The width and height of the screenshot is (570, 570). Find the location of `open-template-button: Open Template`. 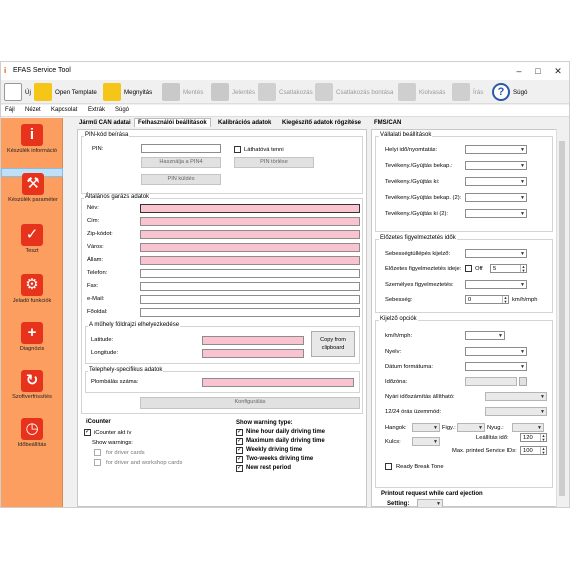

open-template-button: Open Template is located at coordinates (65, 92).